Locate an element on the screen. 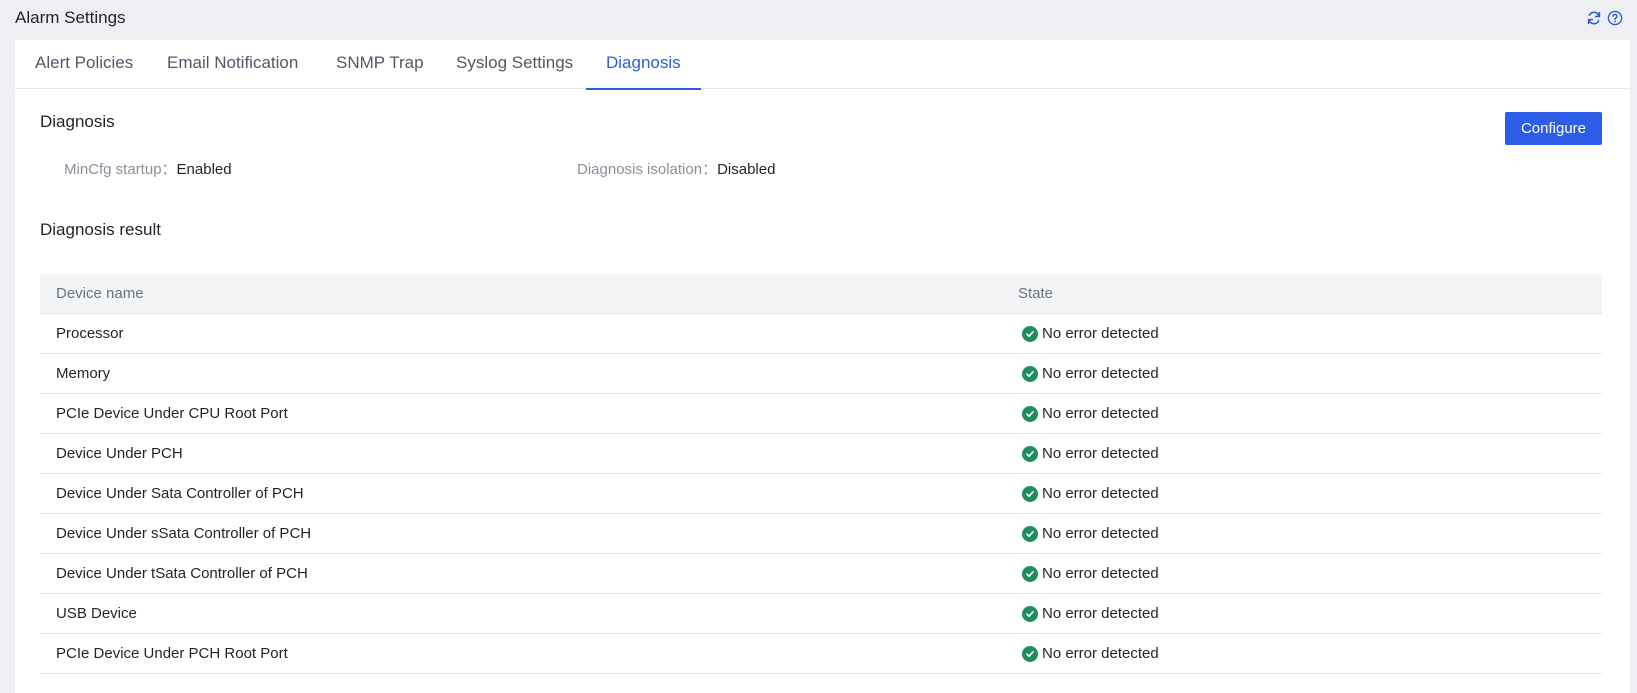 The width and height of the screenshot is (1637, 693). page-title: Alarm Settings is located at coordinates (70, 17).